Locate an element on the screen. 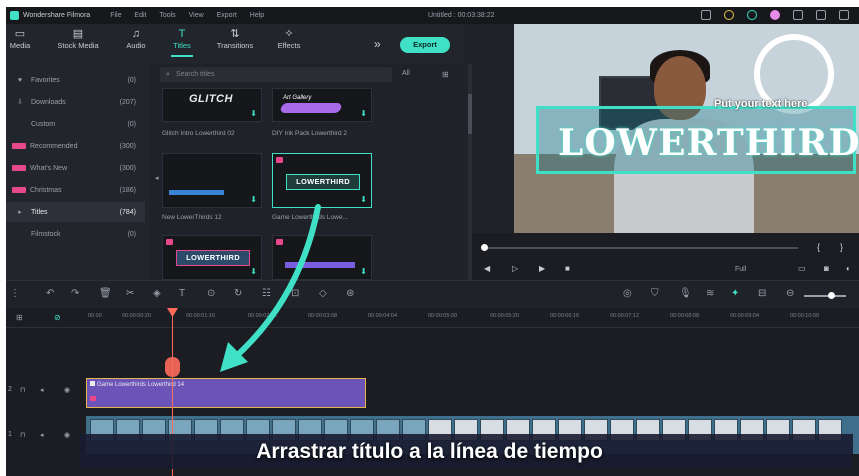 This screenshot has width=859, height=476. zoom-slider-knob is located at coordinates (831, 295).